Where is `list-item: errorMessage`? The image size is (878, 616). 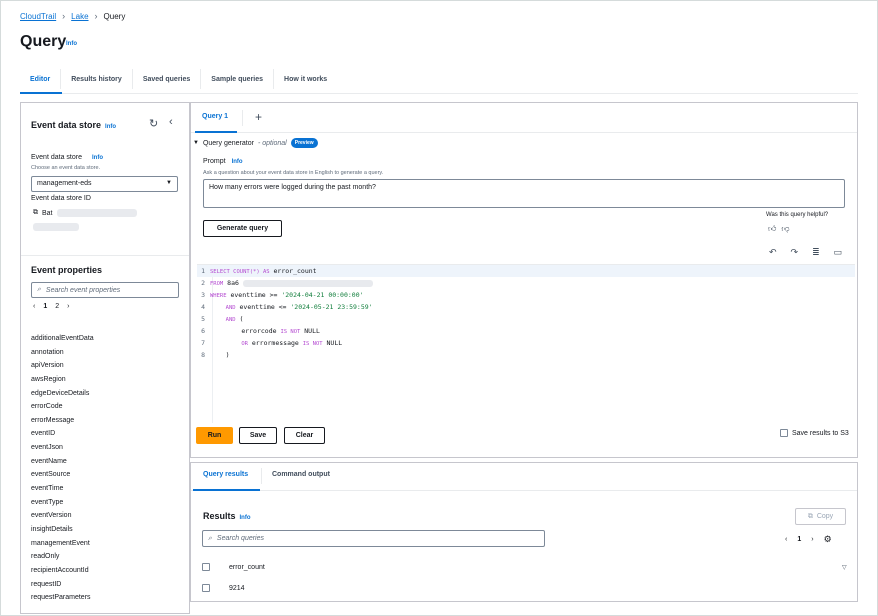
list-item: errorMessage is located at coordinates (62, 421).